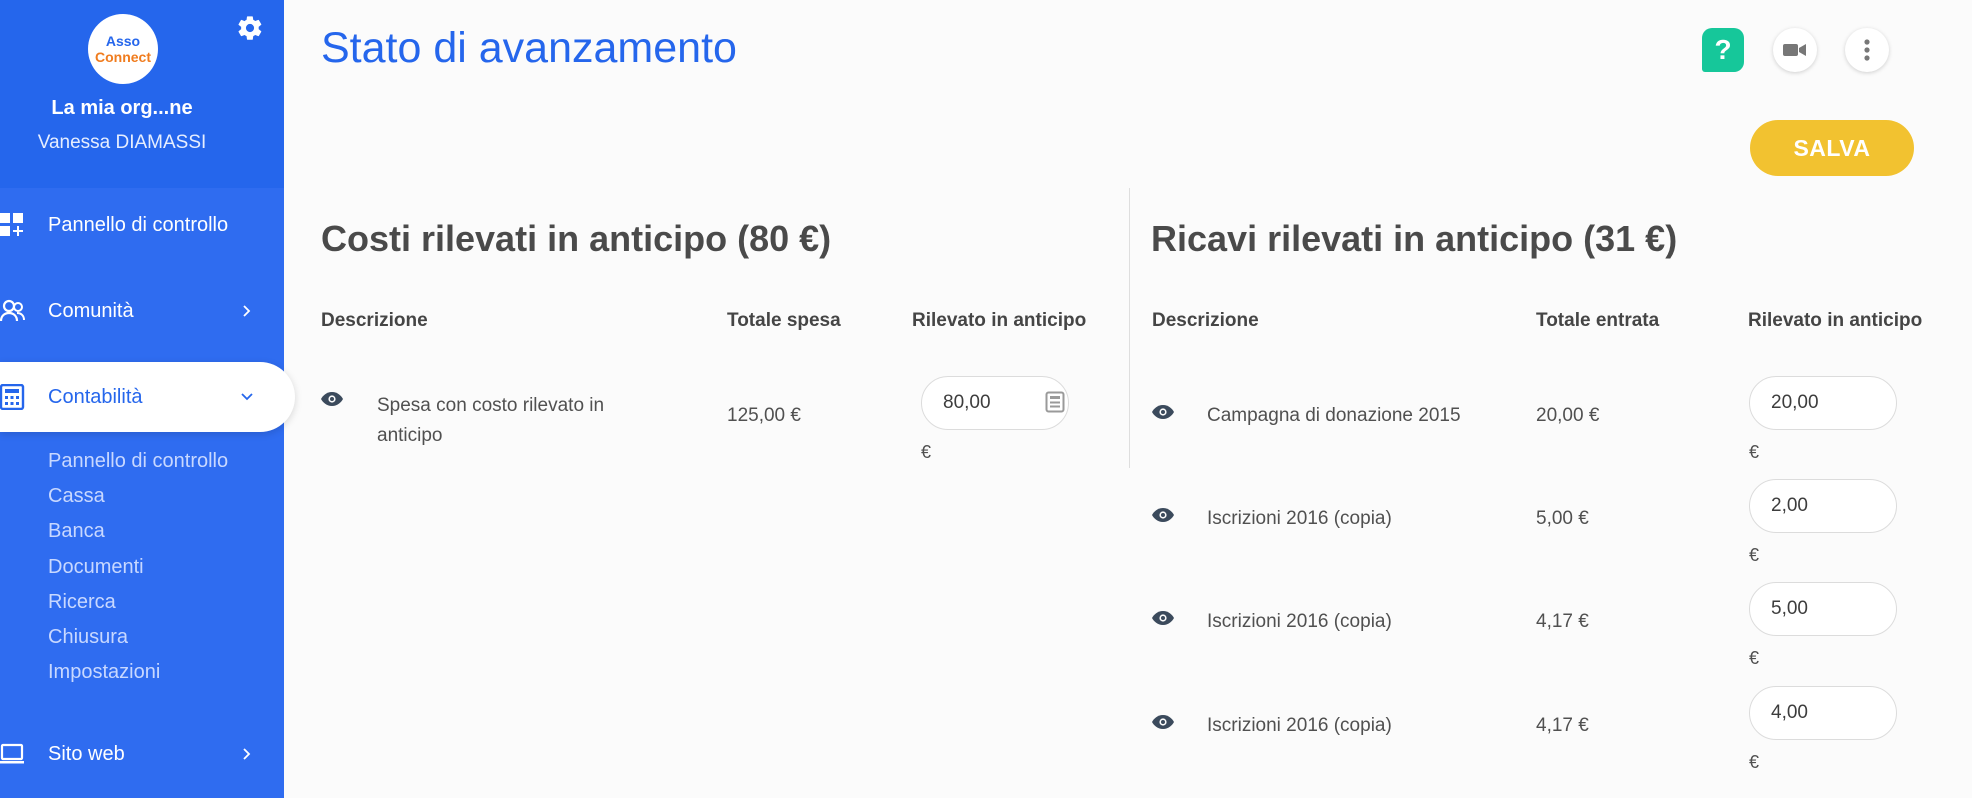 The width and height of the screenshot is (1972, 798). I want to click on logo-text-connect: Connect, so click(123, 57).